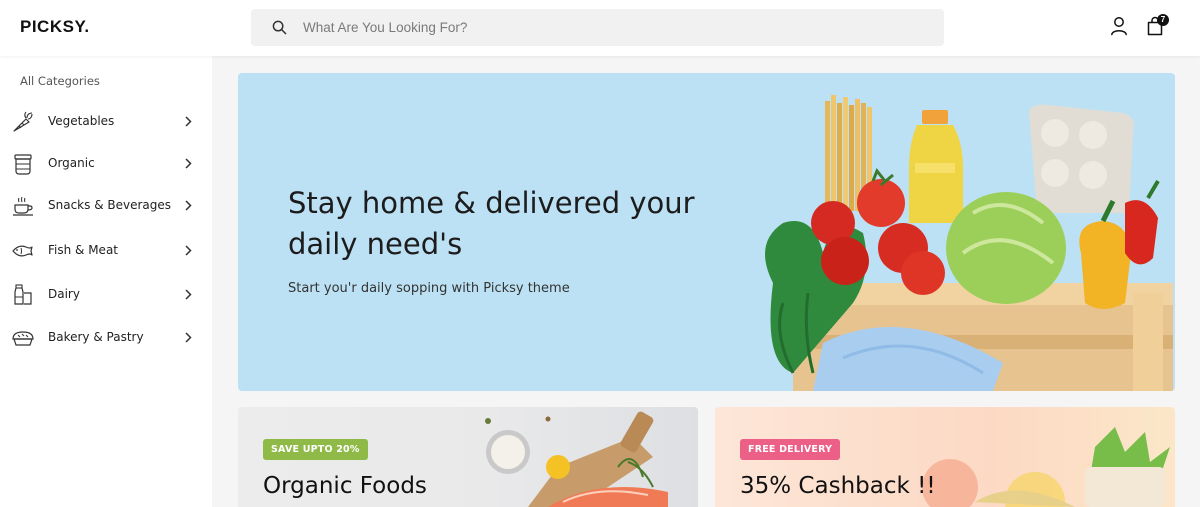  Describe the element at coordinates (109, 205) in the screenshot. I see `sidebar-item-label: Snacks & Beverages` at that location.